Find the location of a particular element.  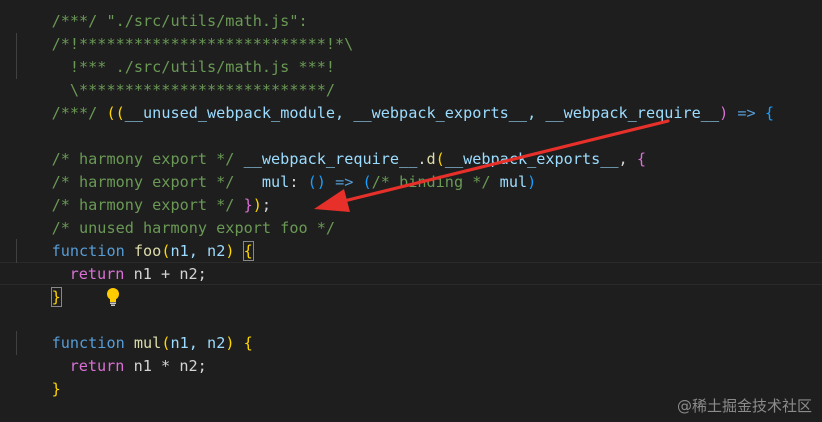

arrow is located at coordinates (492, 165).